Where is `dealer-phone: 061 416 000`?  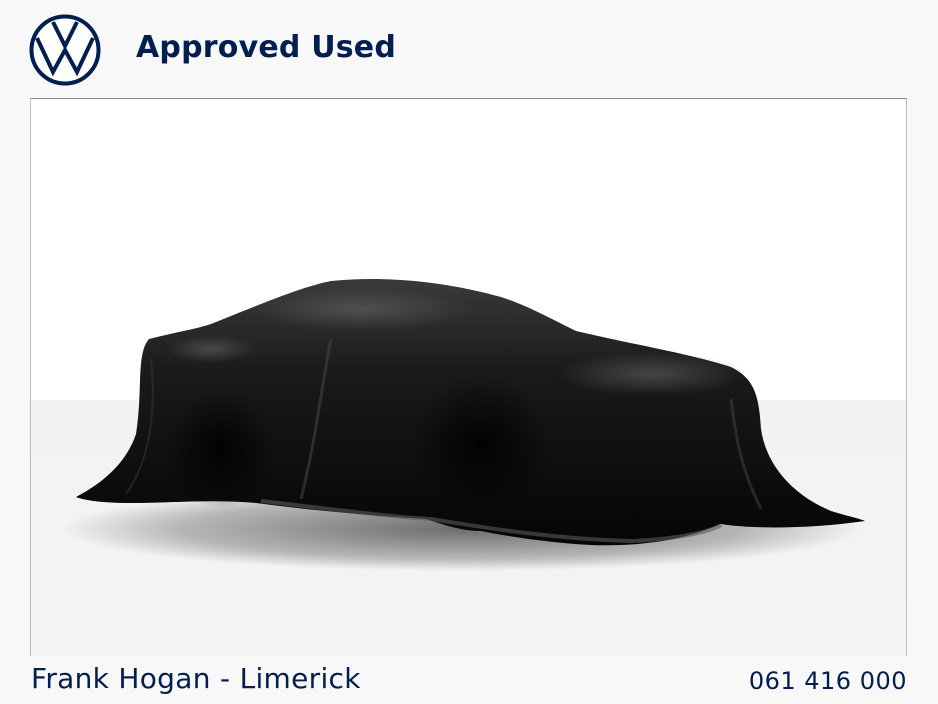
dealer-phone: 061 416 000 is located at coordinates (828, 681).